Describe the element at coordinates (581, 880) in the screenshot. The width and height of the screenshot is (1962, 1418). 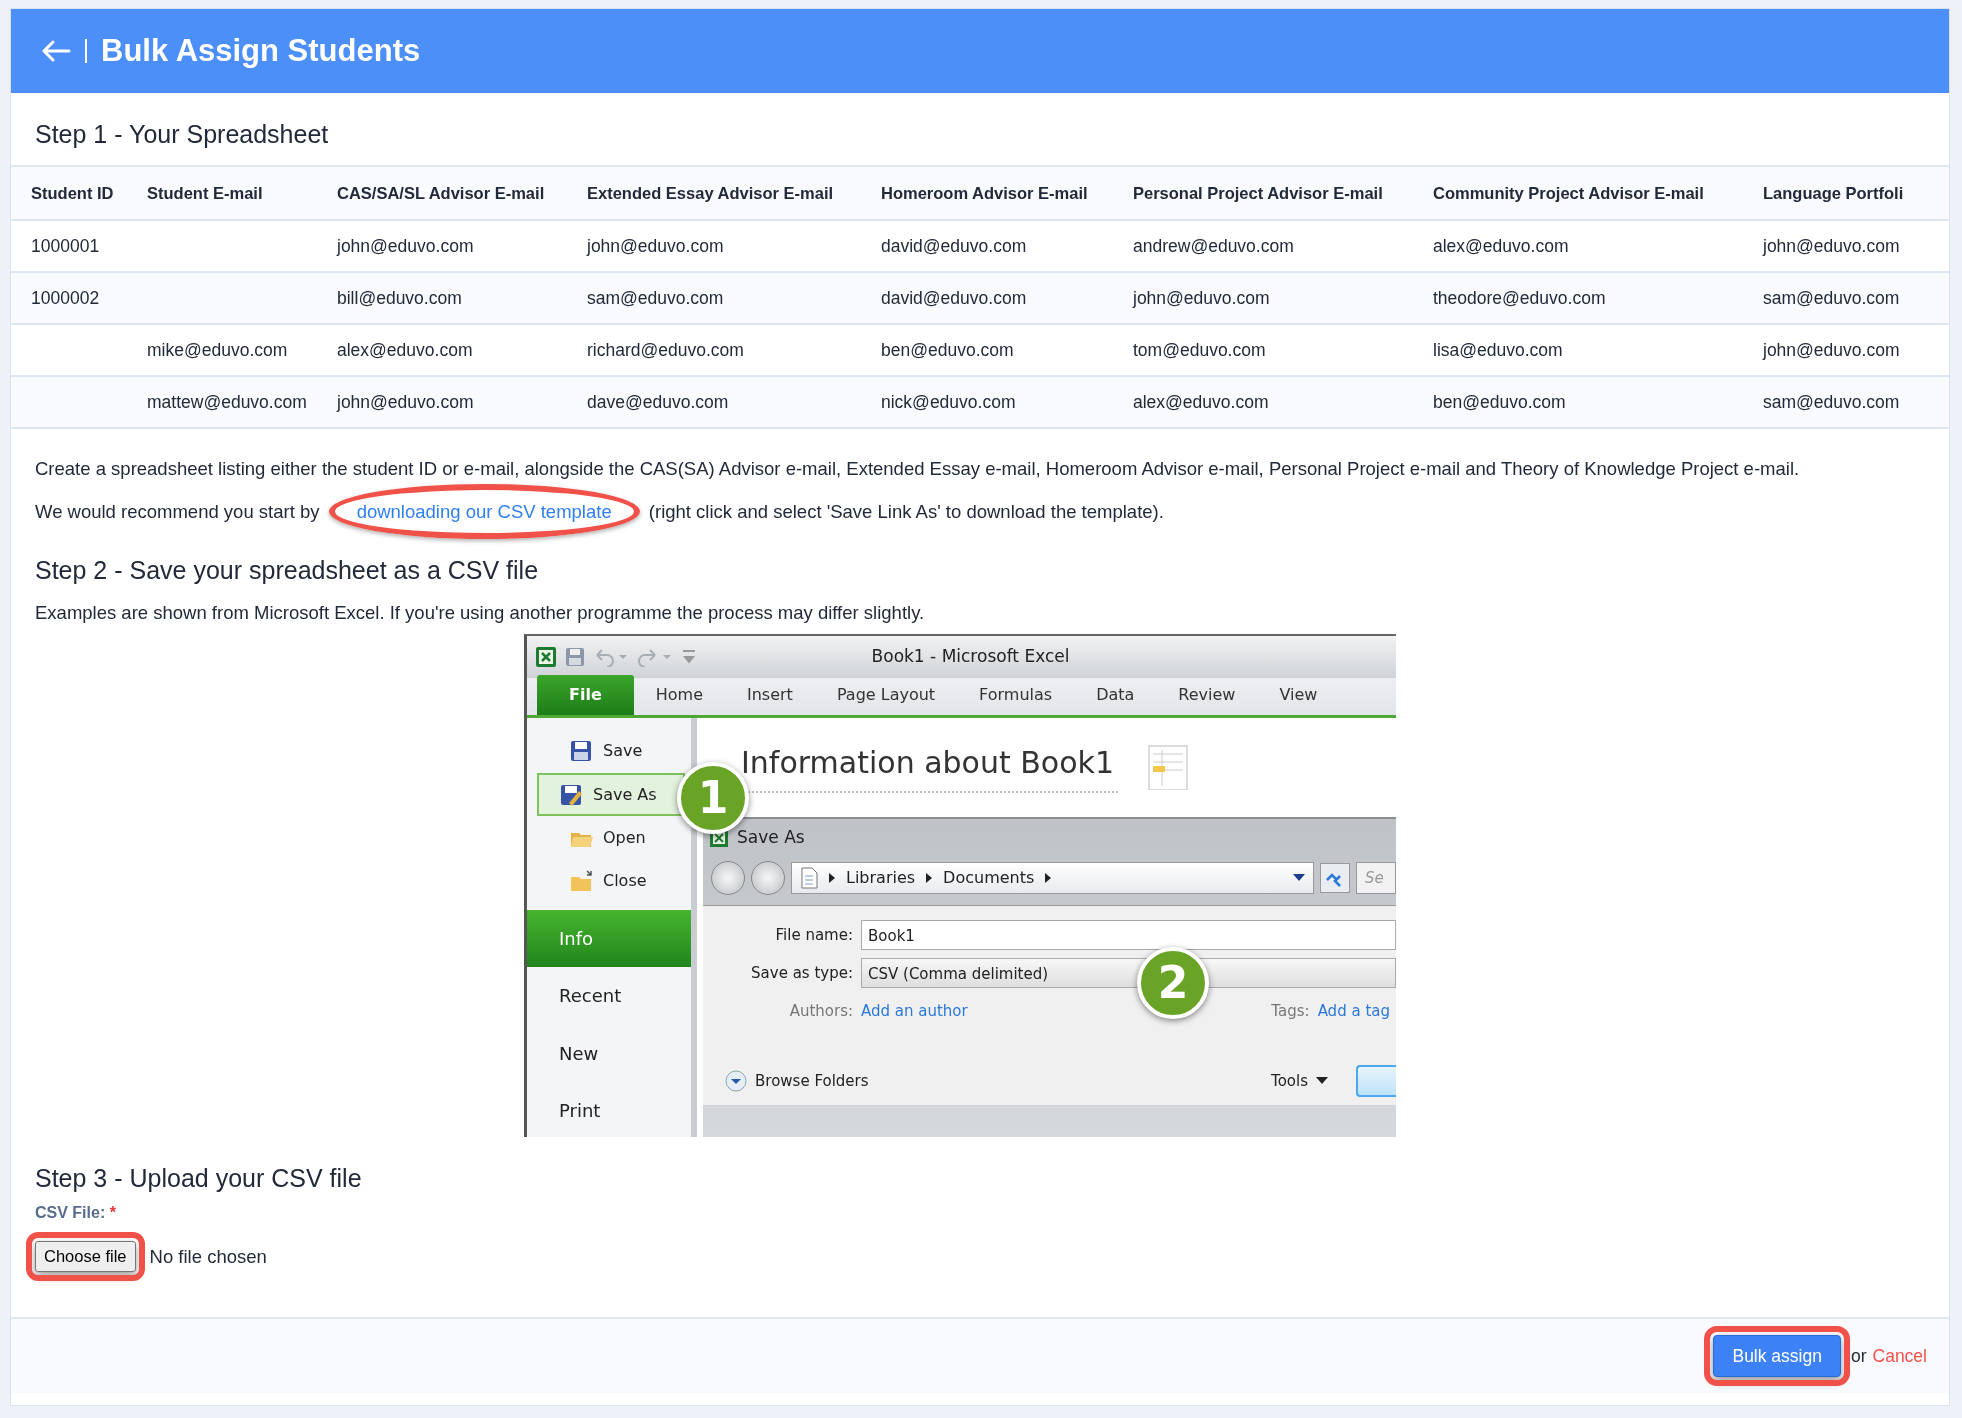
I see `folder-icon` at that location.